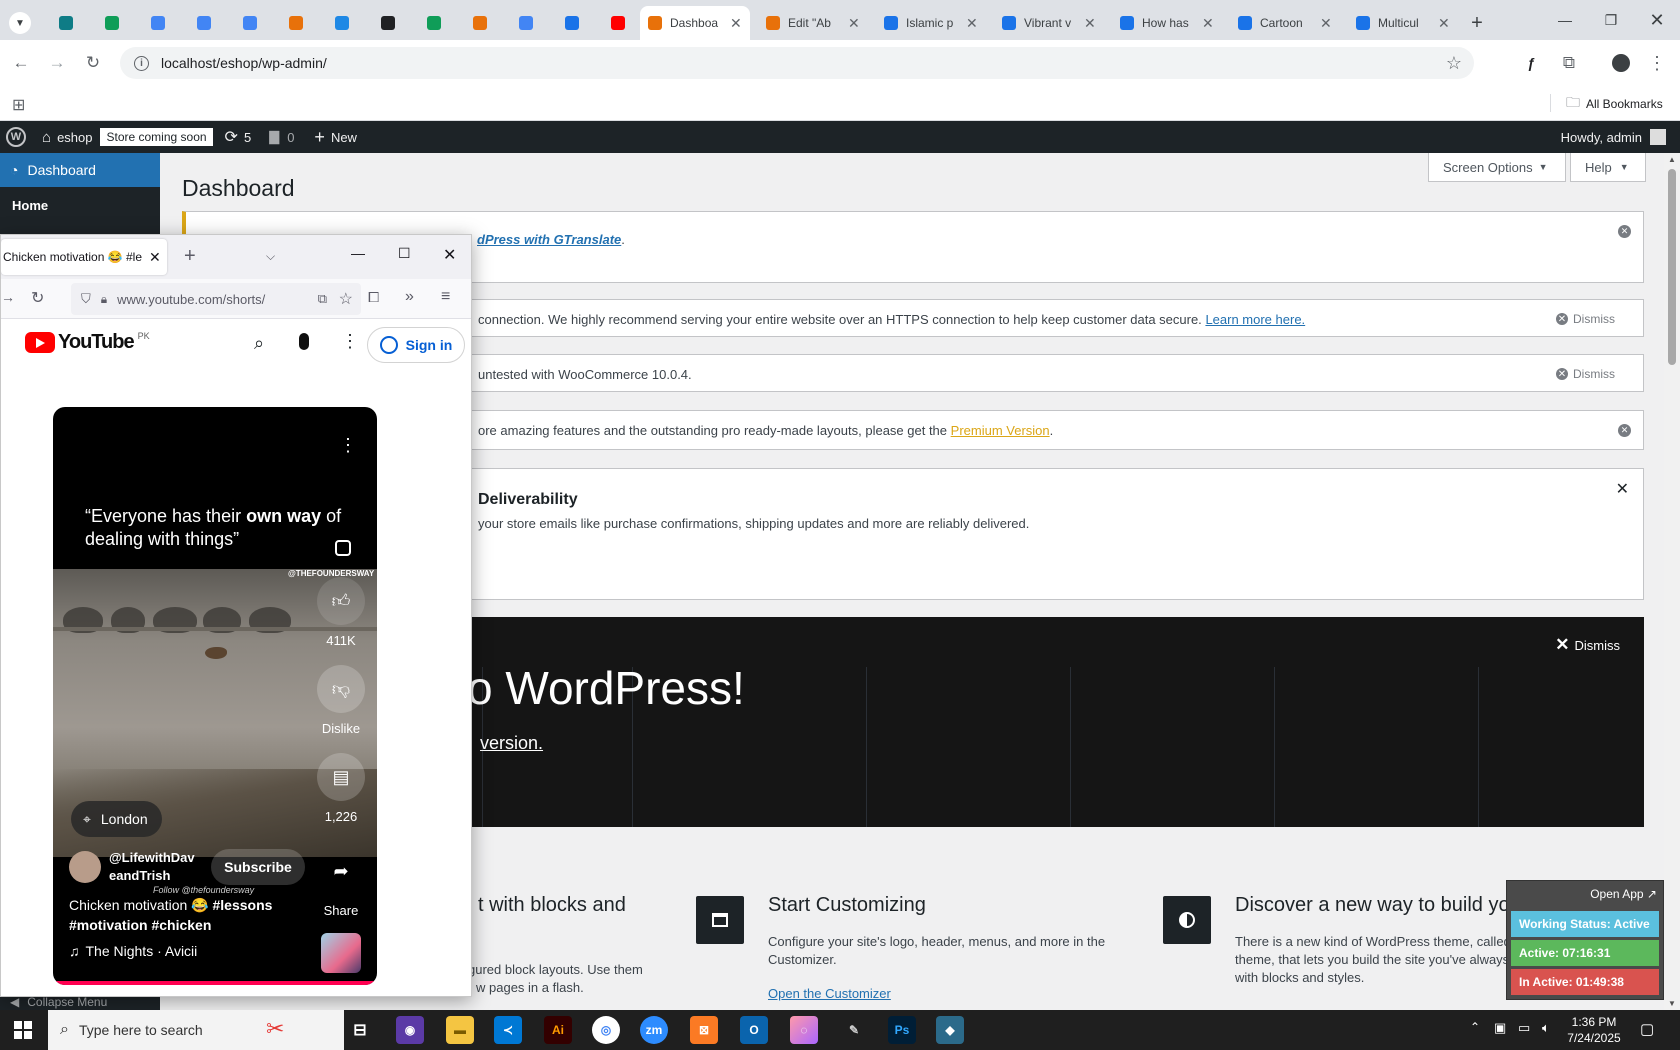 This screenshot has height=1050, width=1680. I want to click on welcome-version-link: version., so click(511, 743).